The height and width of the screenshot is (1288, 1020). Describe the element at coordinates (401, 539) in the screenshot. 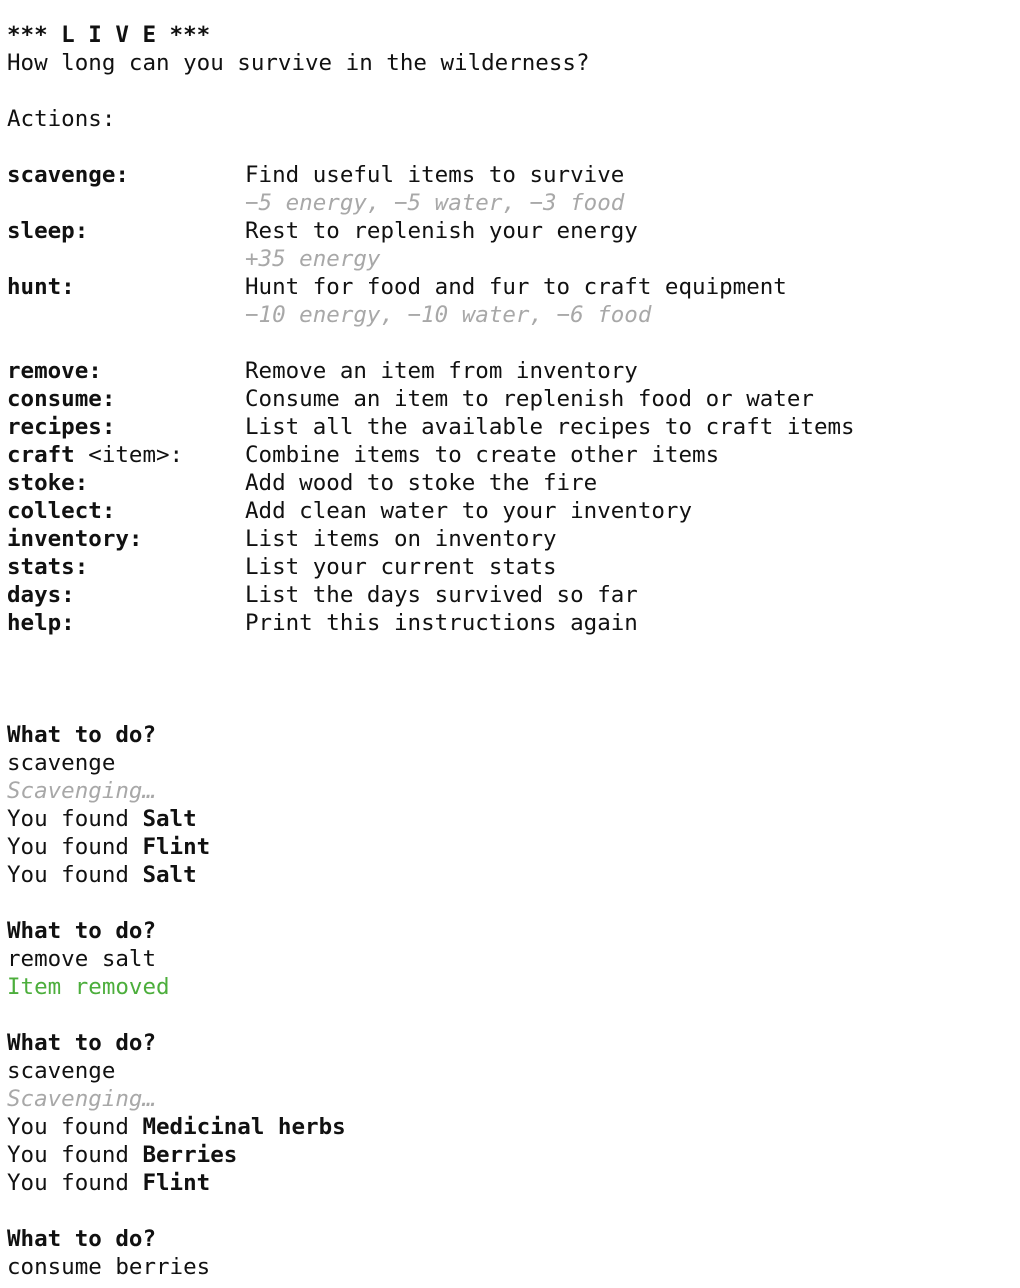

I see `action-description: List items on inventory` at that location.